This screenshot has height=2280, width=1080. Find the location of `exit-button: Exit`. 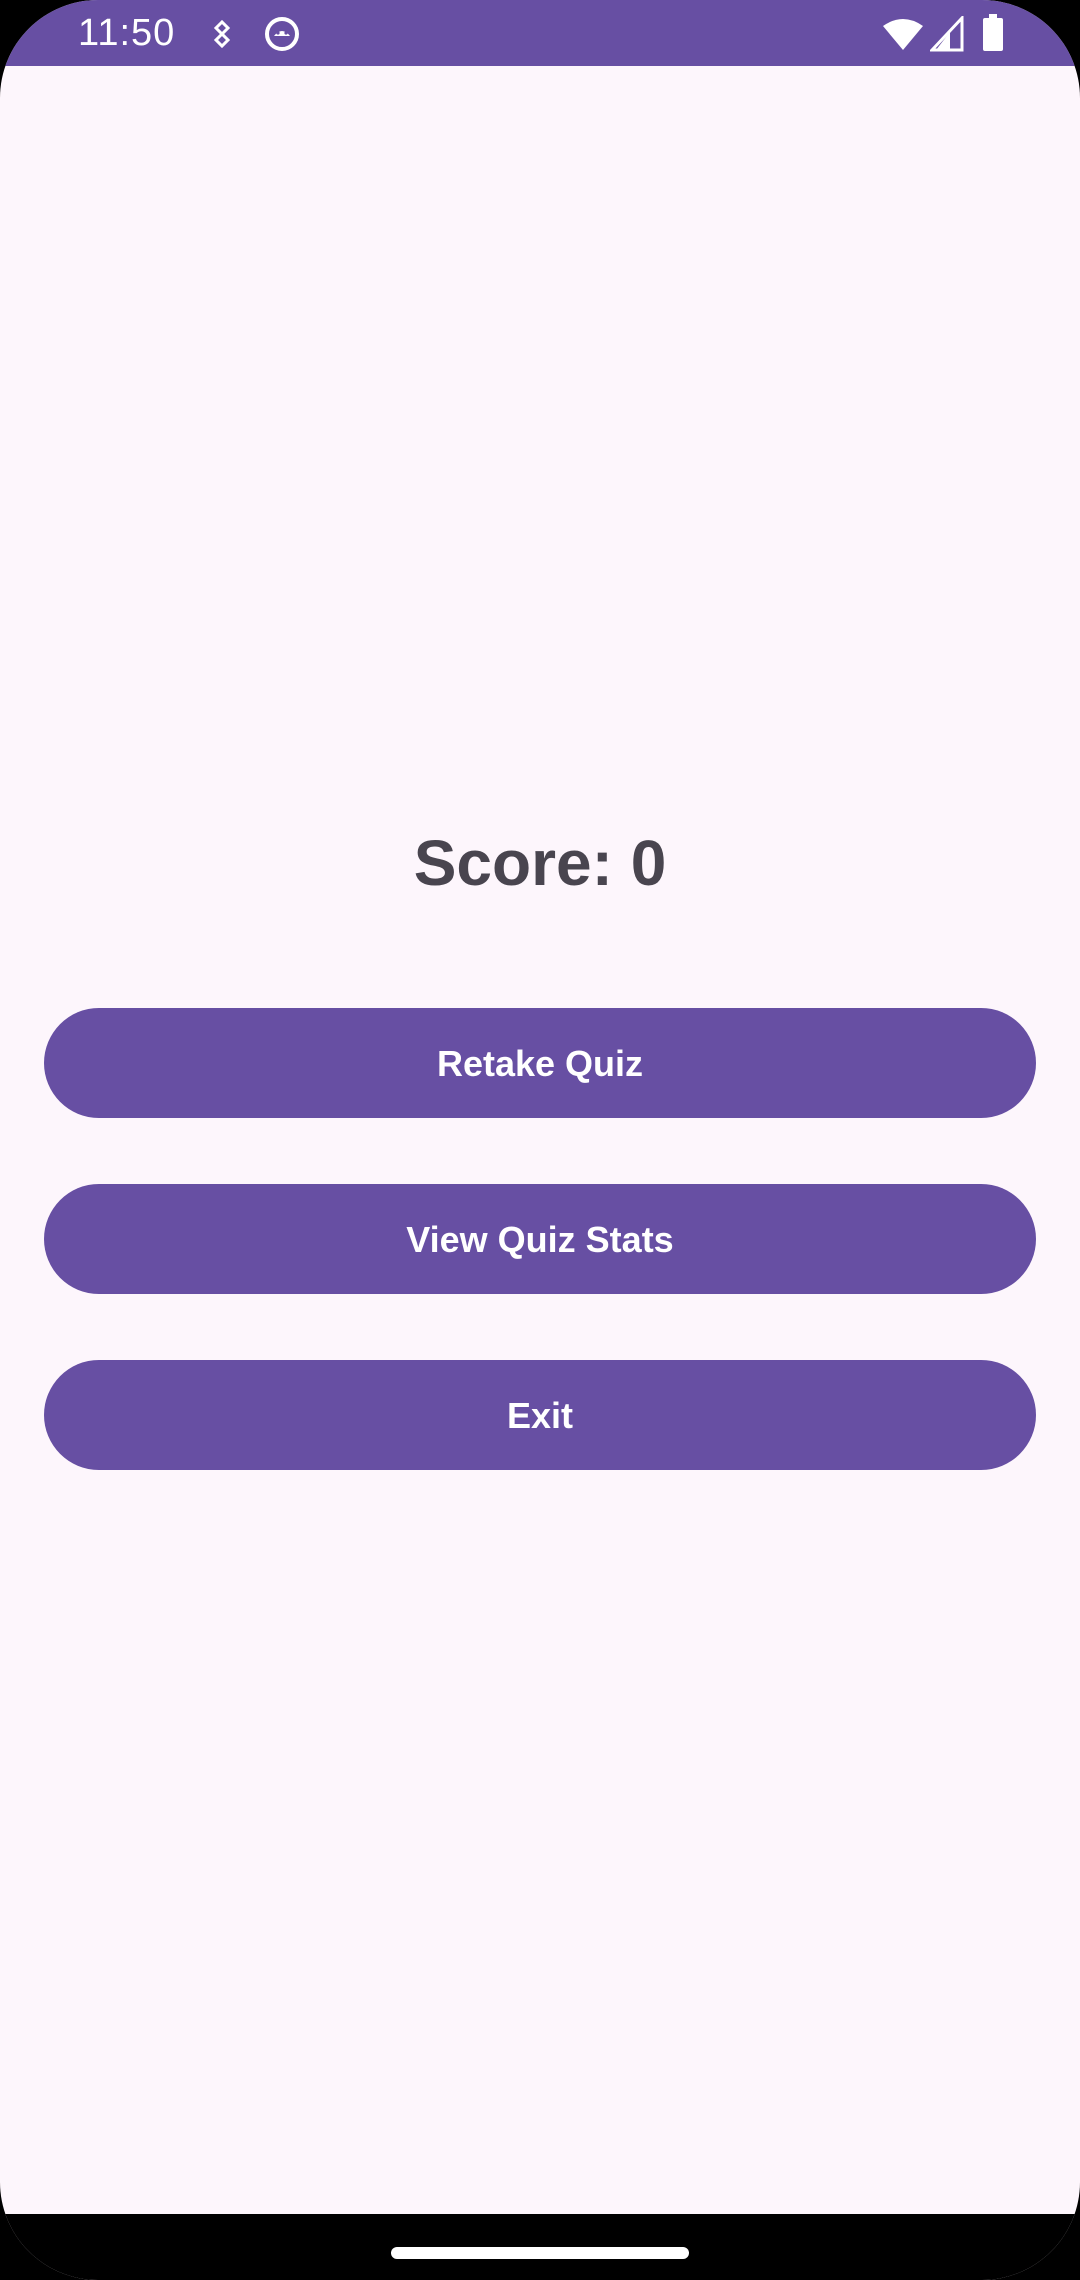

exit-button: Exit is located at coordinates (540, 1415).